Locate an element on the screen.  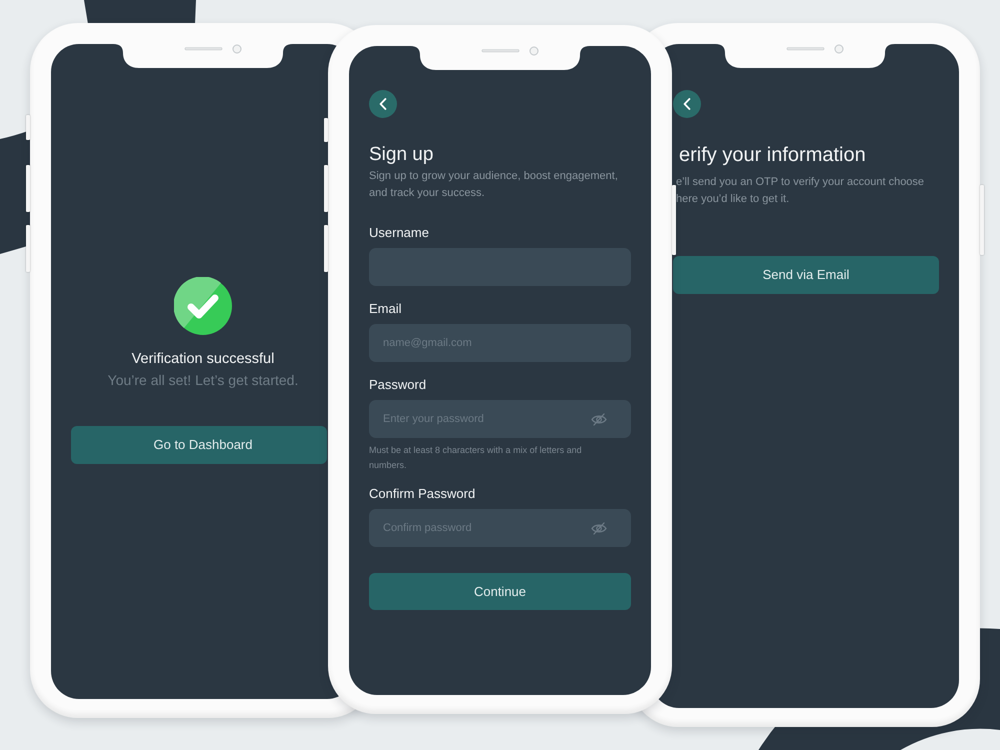
screen-title: Sign up is located at coordinates (401, 155).